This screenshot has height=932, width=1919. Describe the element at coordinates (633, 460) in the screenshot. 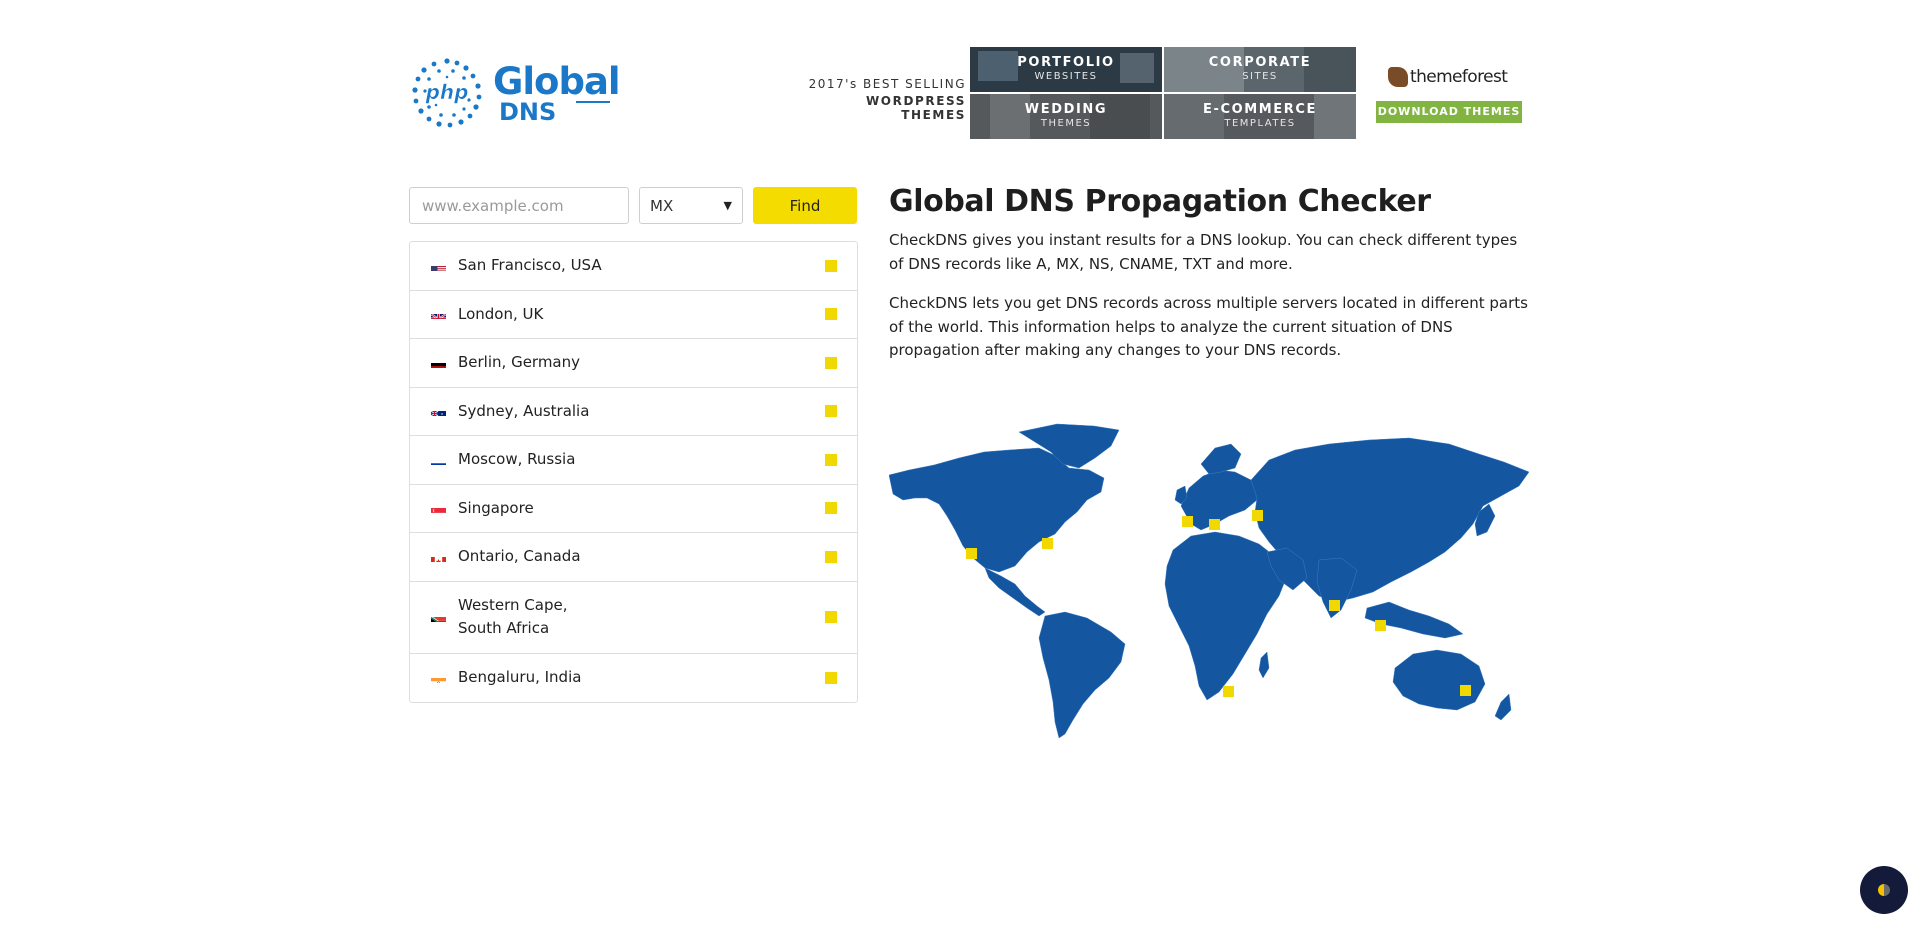

I see `server-row-moscow: Moscow, Russia` at that location.